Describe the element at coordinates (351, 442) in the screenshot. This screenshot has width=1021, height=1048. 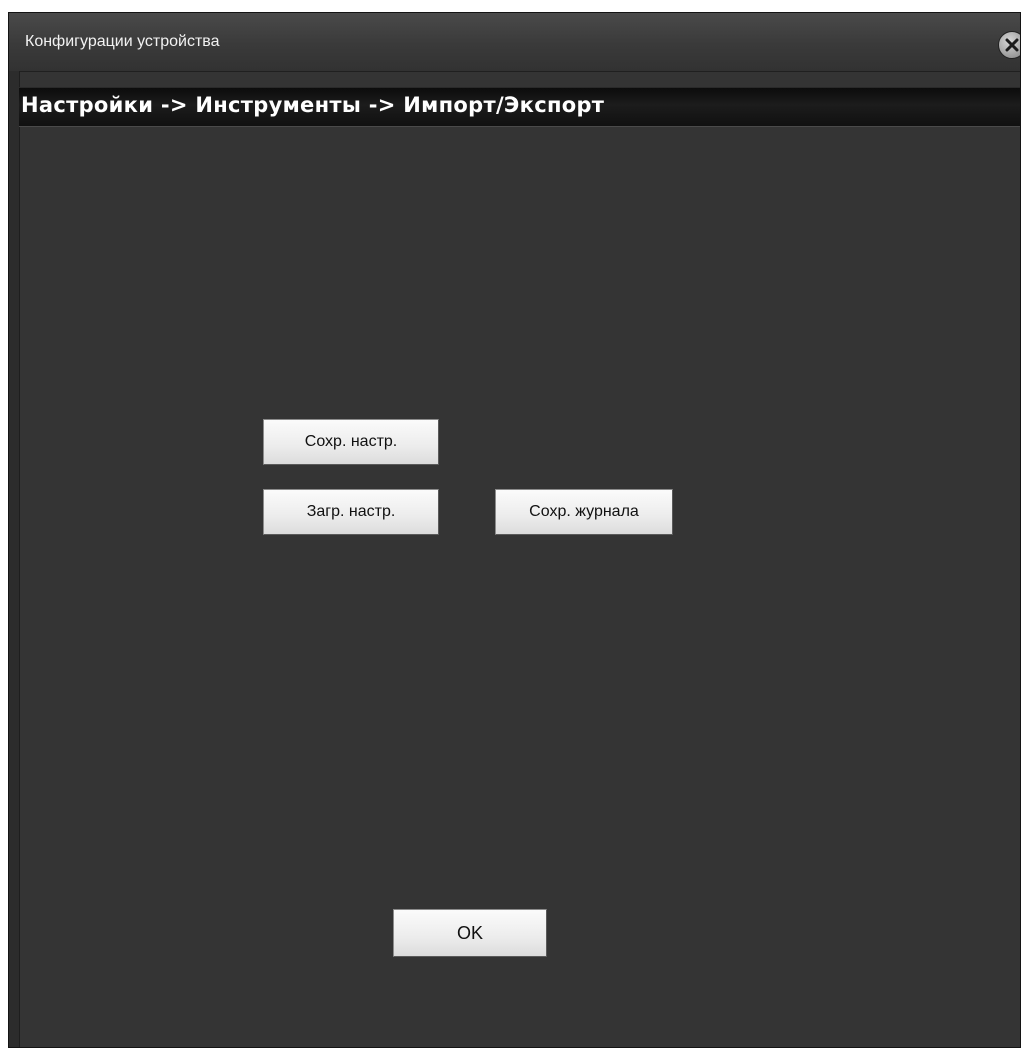
I see `save-settings-button: Сохр. настр.` at that location.